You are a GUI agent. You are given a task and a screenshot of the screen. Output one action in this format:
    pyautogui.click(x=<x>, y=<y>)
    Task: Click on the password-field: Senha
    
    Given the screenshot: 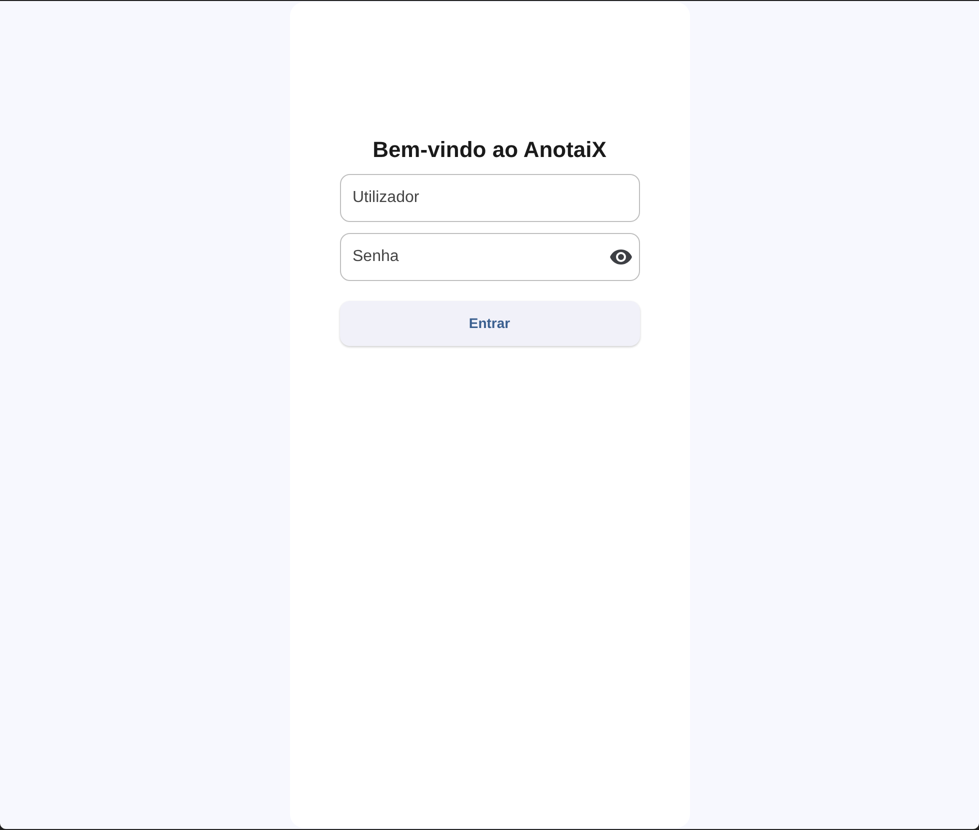 What is the action you would take?
    pyautogui.click(x=490, y=257)
    